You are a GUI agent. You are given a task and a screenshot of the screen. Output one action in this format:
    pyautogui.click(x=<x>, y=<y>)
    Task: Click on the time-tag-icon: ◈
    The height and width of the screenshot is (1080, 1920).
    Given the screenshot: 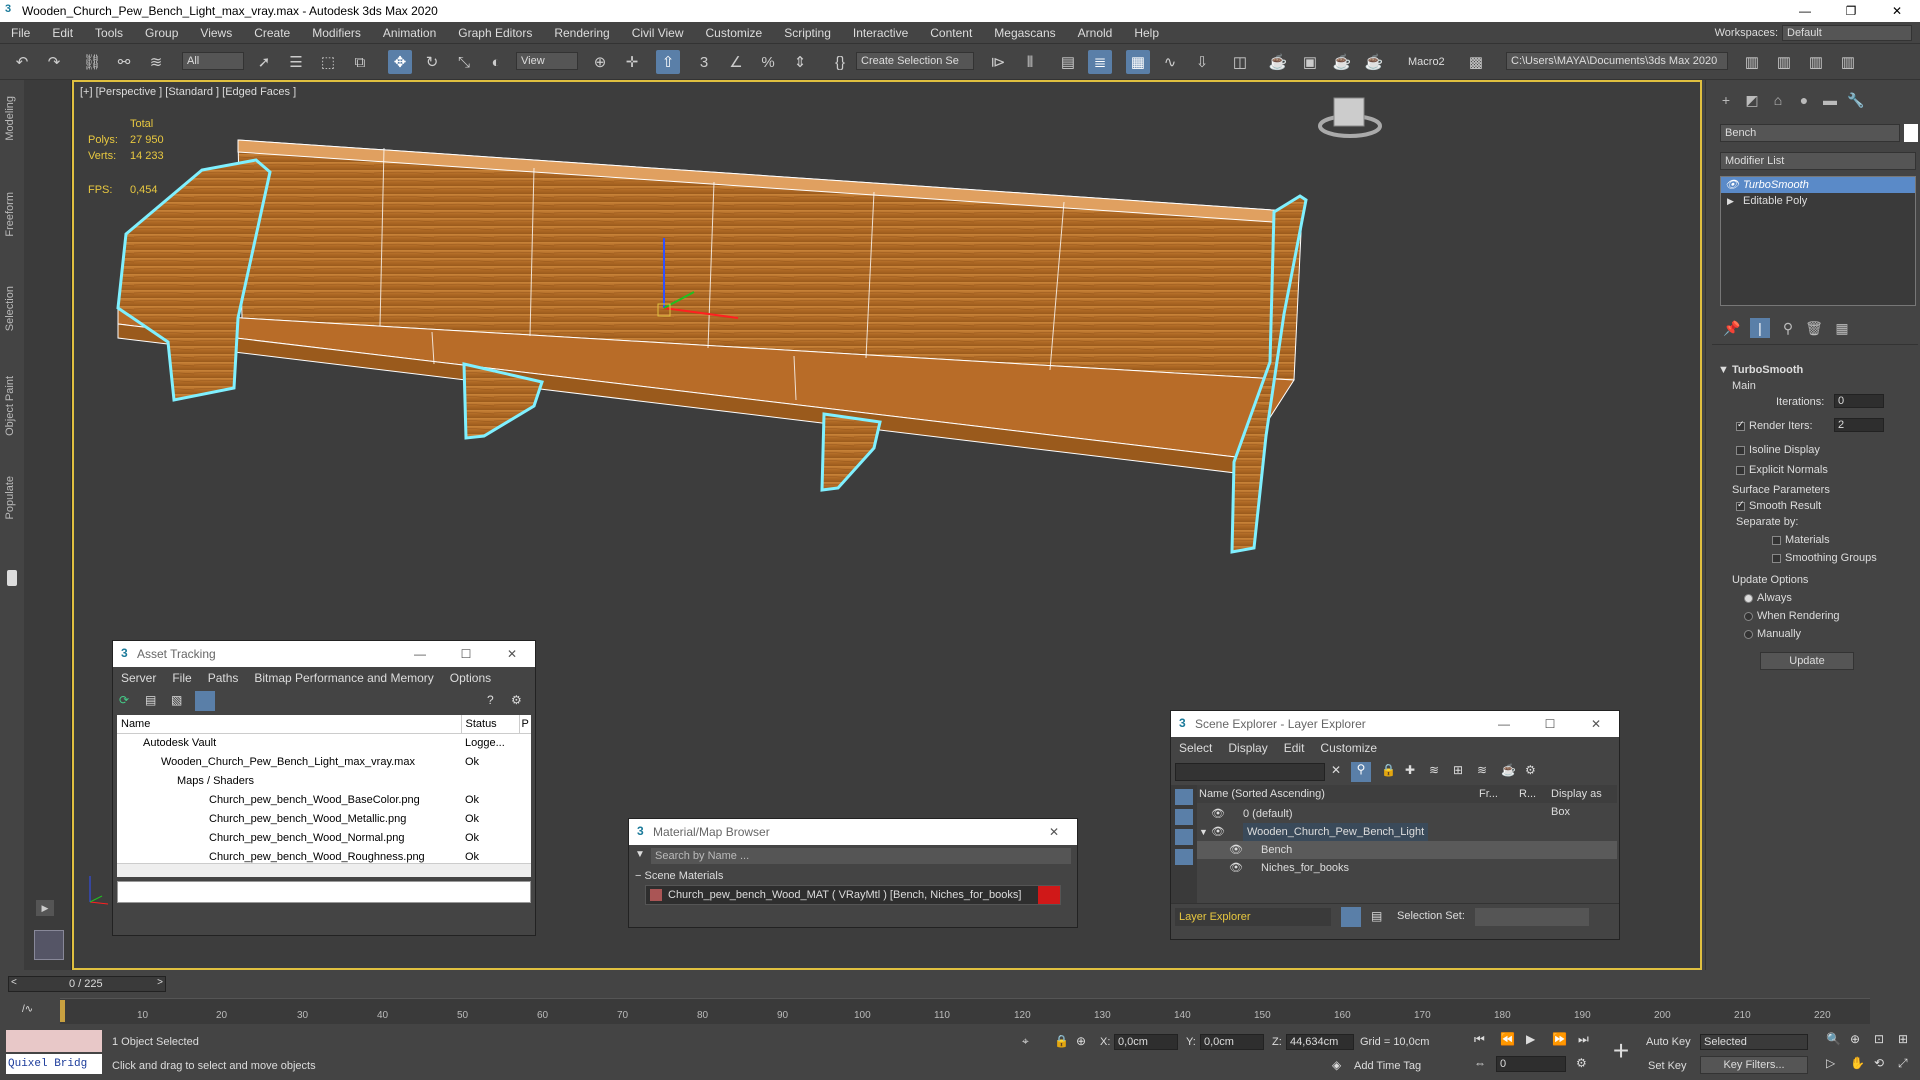 What is the action you would take?
    pyautogui.click(x=1336, y=1065)
    